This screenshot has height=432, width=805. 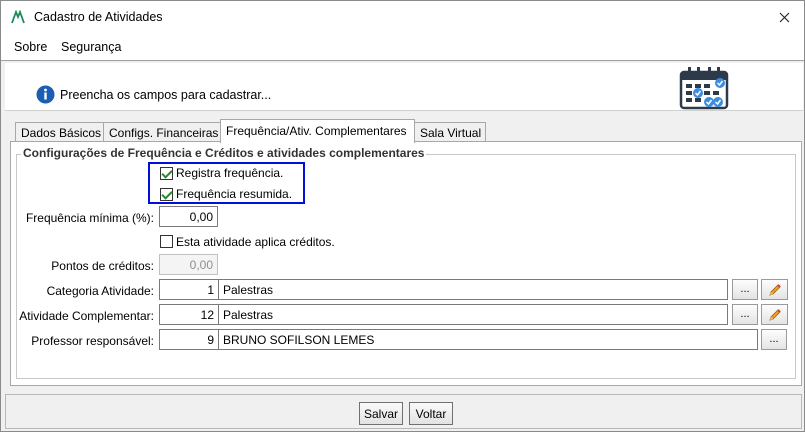 What do you see at coordinates (230, 173) in the screenshot?
I see `registra-frequencia-label: Registra frequência.` at bounding box center [230, 173].